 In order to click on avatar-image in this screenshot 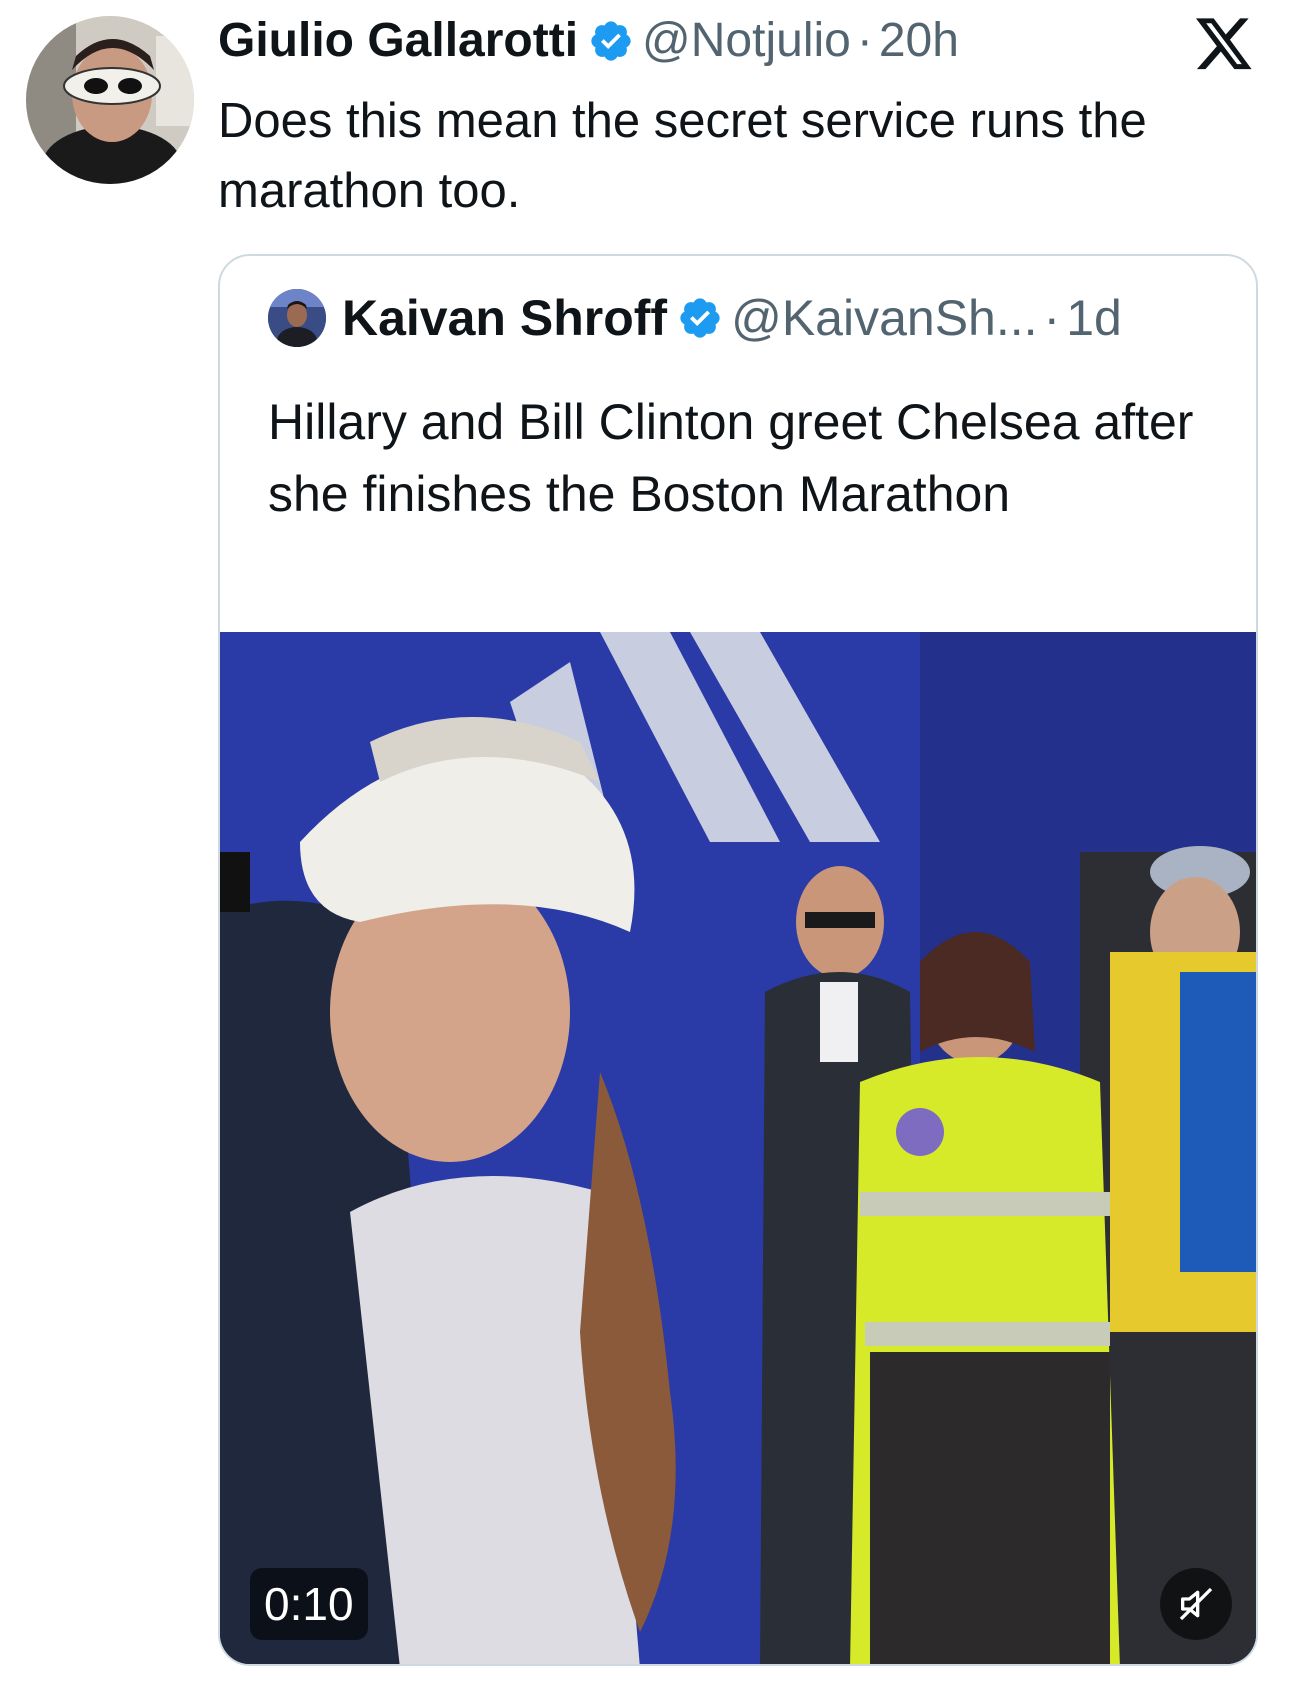, I will do `click(110, 100)`.